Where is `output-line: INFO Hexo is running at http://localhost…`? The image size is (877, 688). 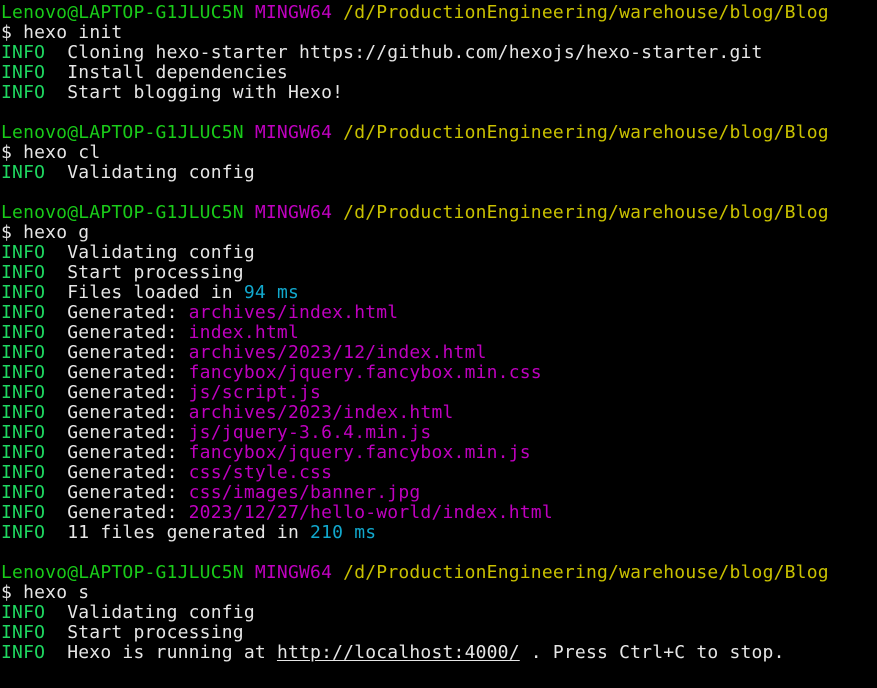
output-line: INFO Hexo is running at http://localhost… is located at coordinates (439, 653).